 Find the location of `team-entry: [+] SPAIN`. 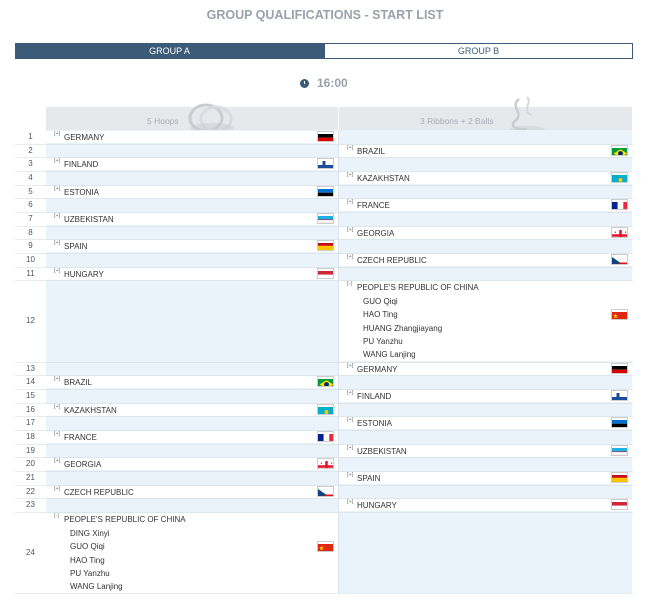

team-entry: [+] SPAIN is located at coordinates (485, 478).